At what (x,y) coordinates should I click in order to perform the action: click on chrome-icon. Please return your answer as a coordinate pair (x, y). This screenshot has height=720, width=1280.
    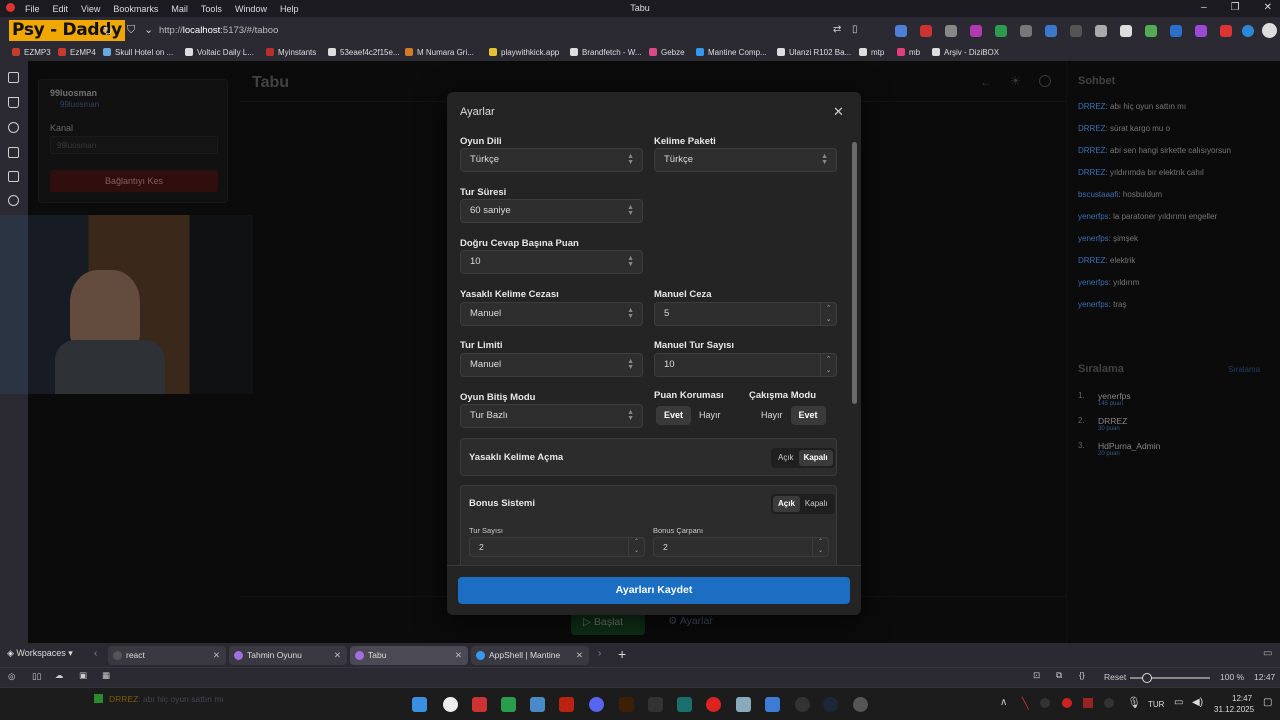
    Looking at the image, I should click on (450, 704).